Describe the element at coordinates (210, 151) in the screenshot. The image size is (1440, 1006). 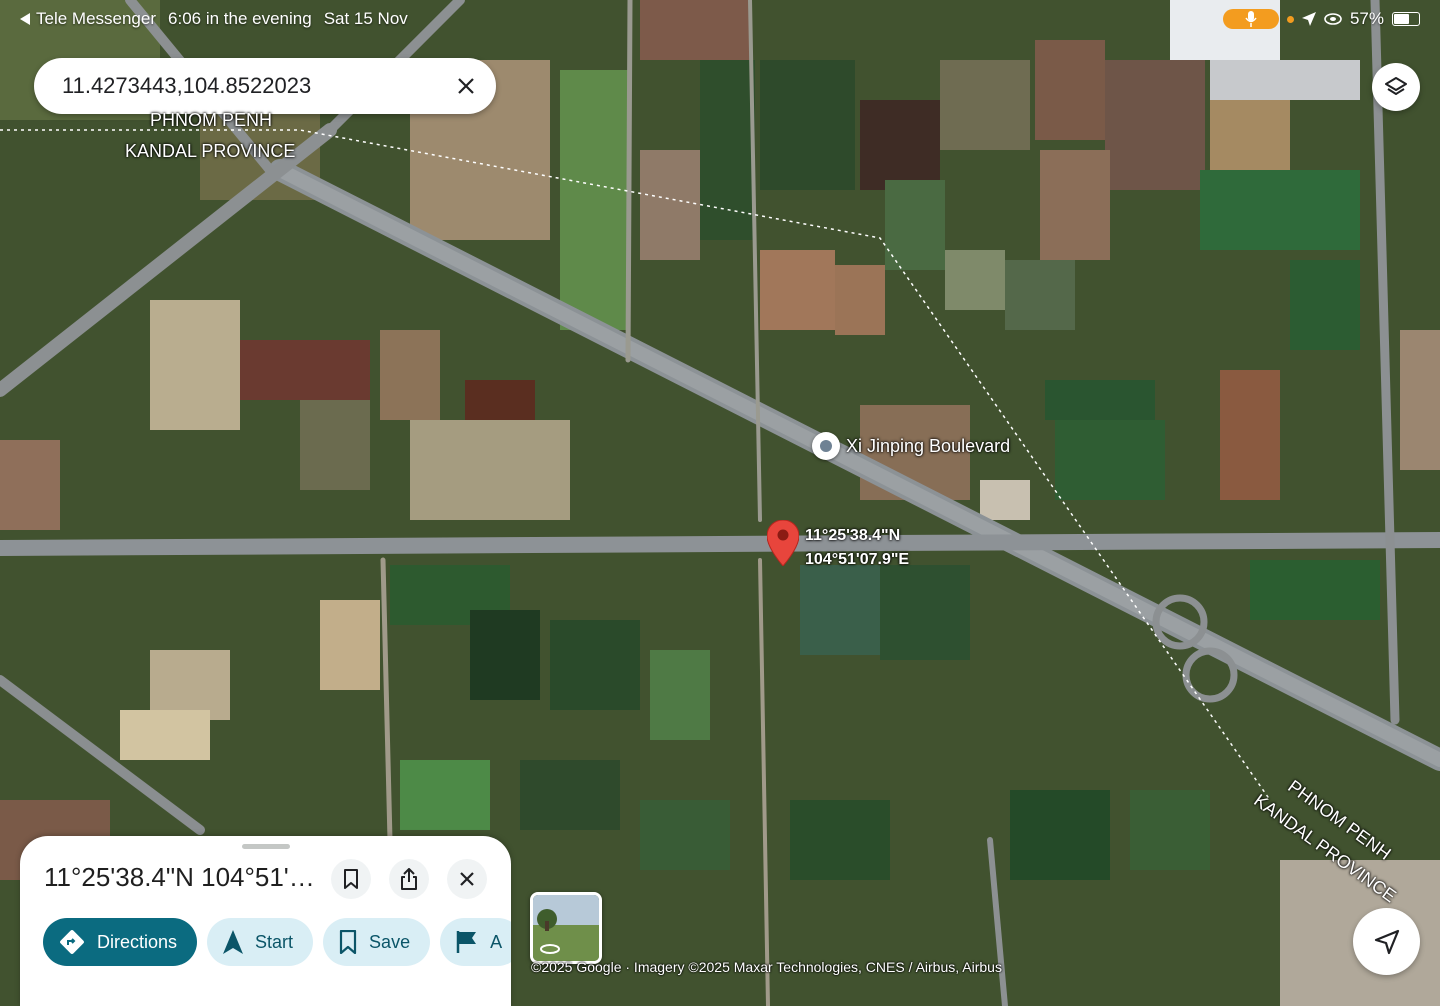
I see `boundary-label-top-2: KANDAL PROVINCE` at that location.